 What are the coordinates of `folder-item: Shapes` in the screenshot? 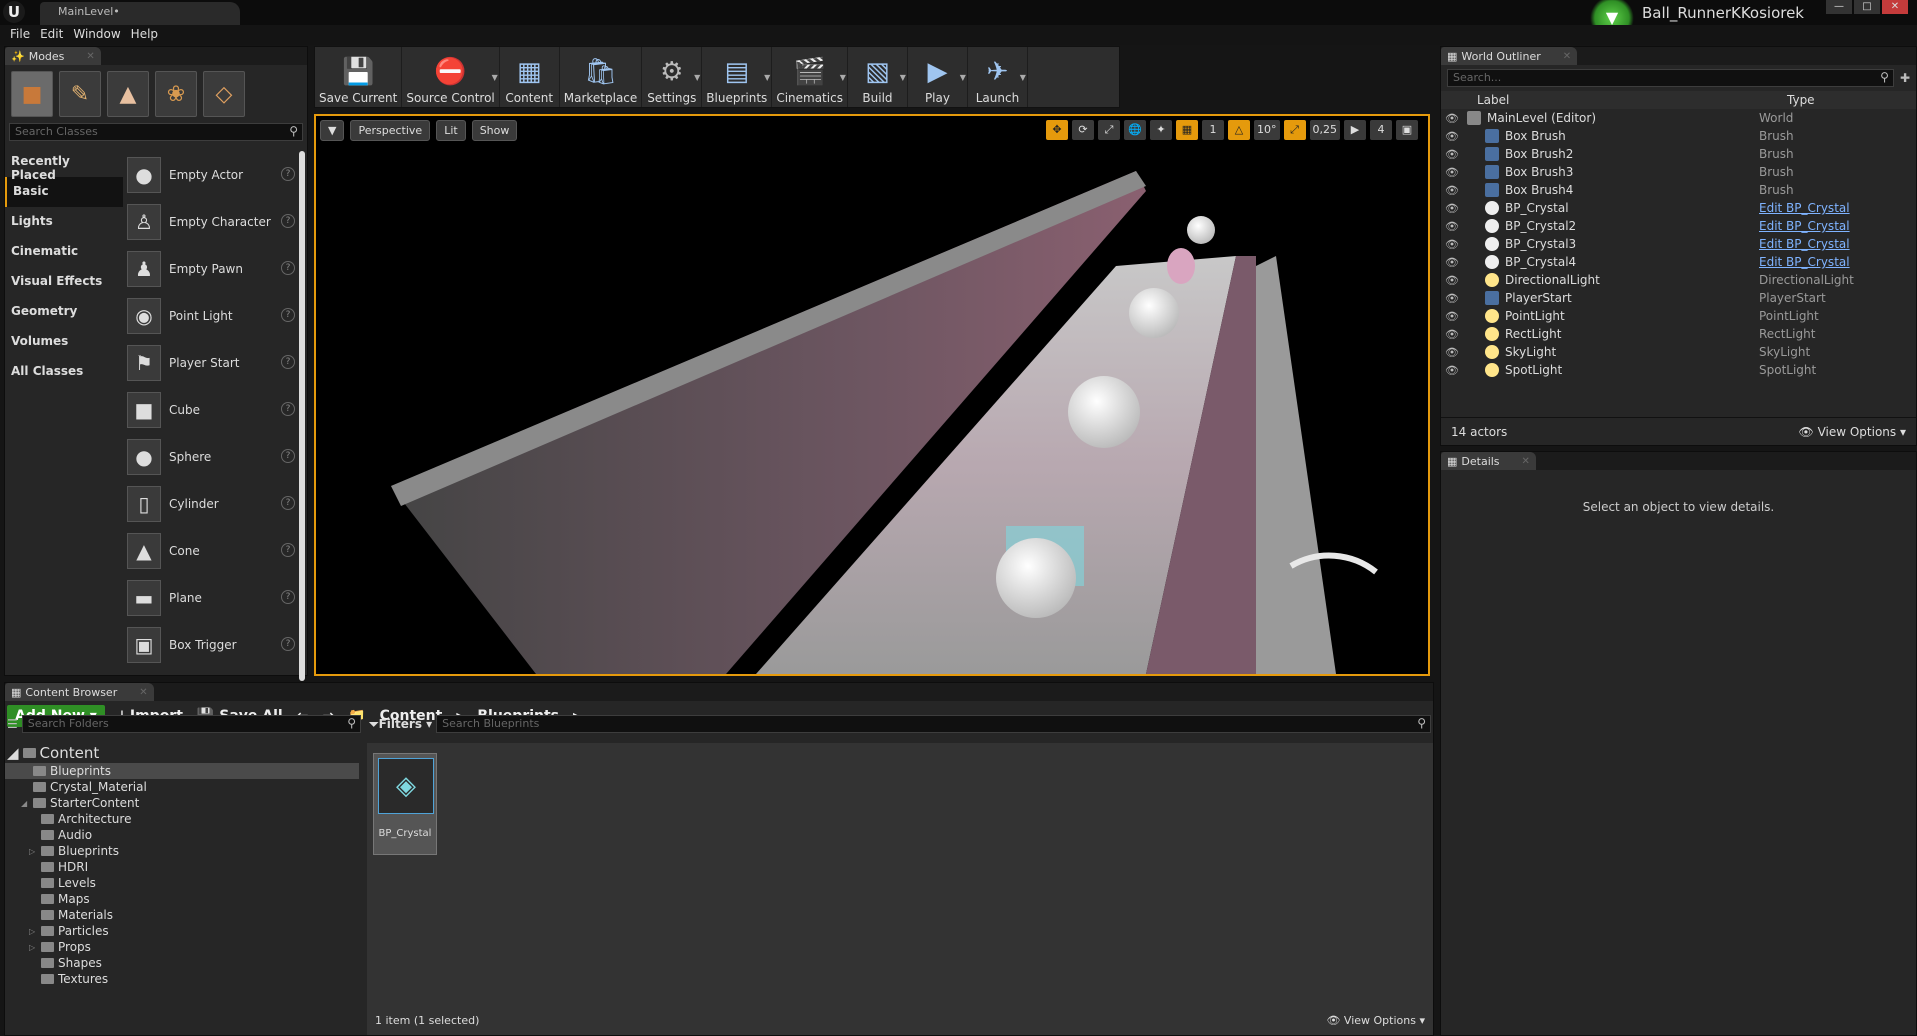 It's located at (182, 963).